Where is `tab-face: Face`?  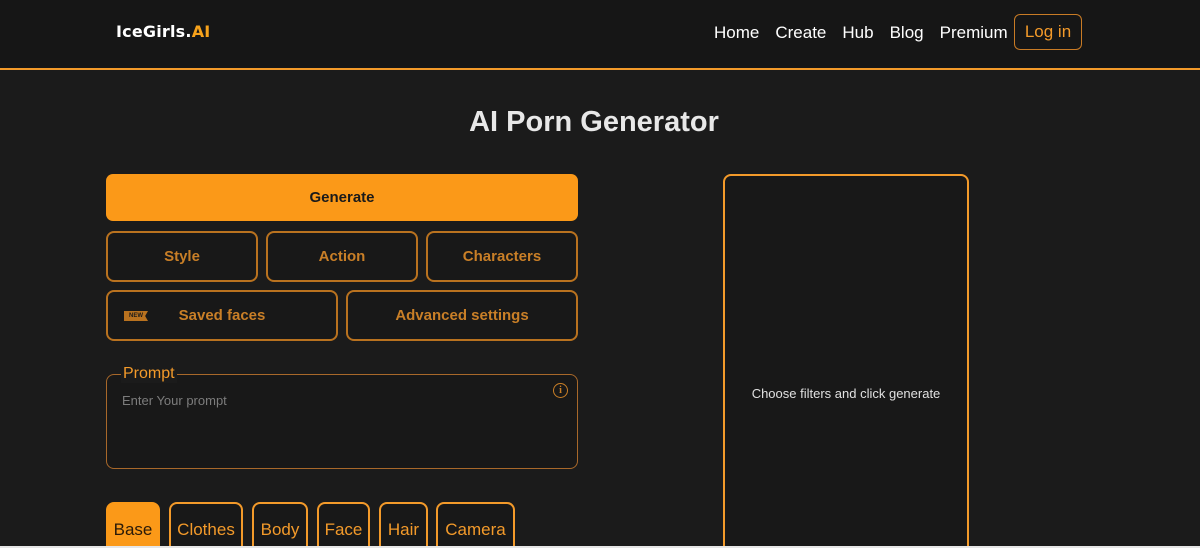 tab-face: Face is located at coordinates (343, 525).